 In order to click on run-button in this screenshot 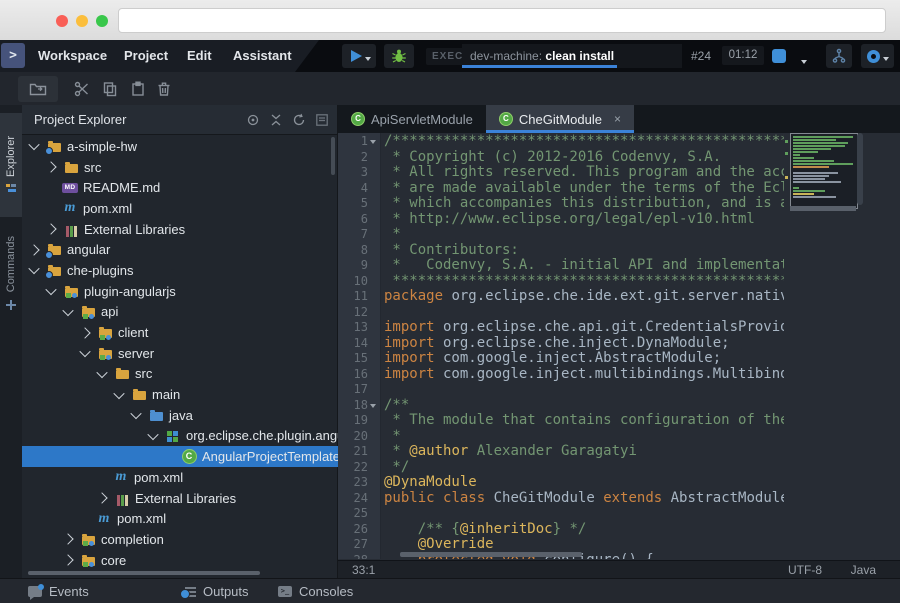, I will do `click(359, 56)`.